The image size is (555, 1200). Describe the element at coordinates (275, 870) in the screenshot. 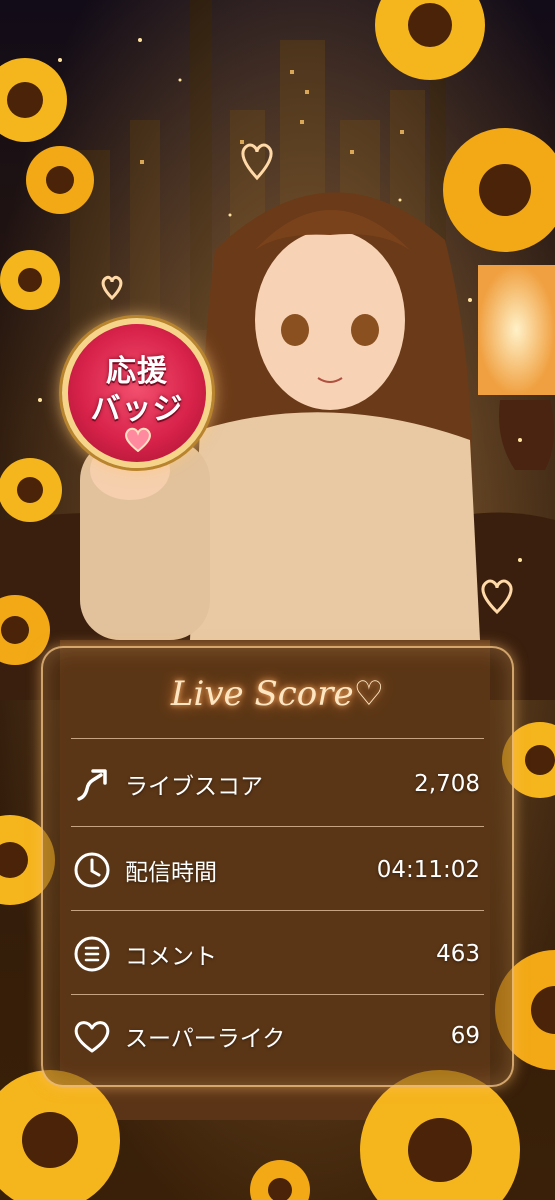

I see `stream-time-row: 配信時間 04:11:02` at that location.